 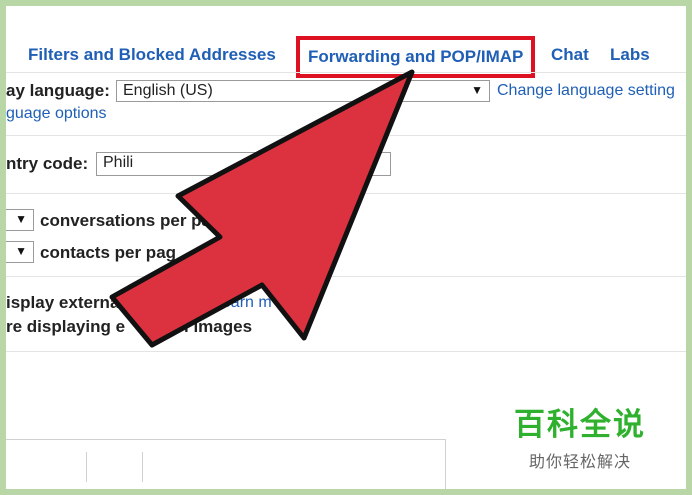 What do you see at coordinates (242, 303) in the screenshot?
I see `learn-more-link: Learn m` at bounding box center [242, 303].